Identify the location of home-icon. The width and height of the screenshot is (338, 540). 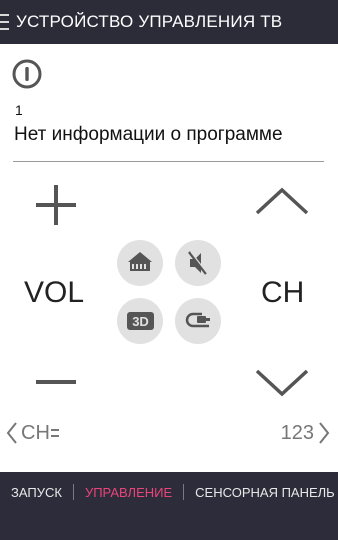
(140, 261).